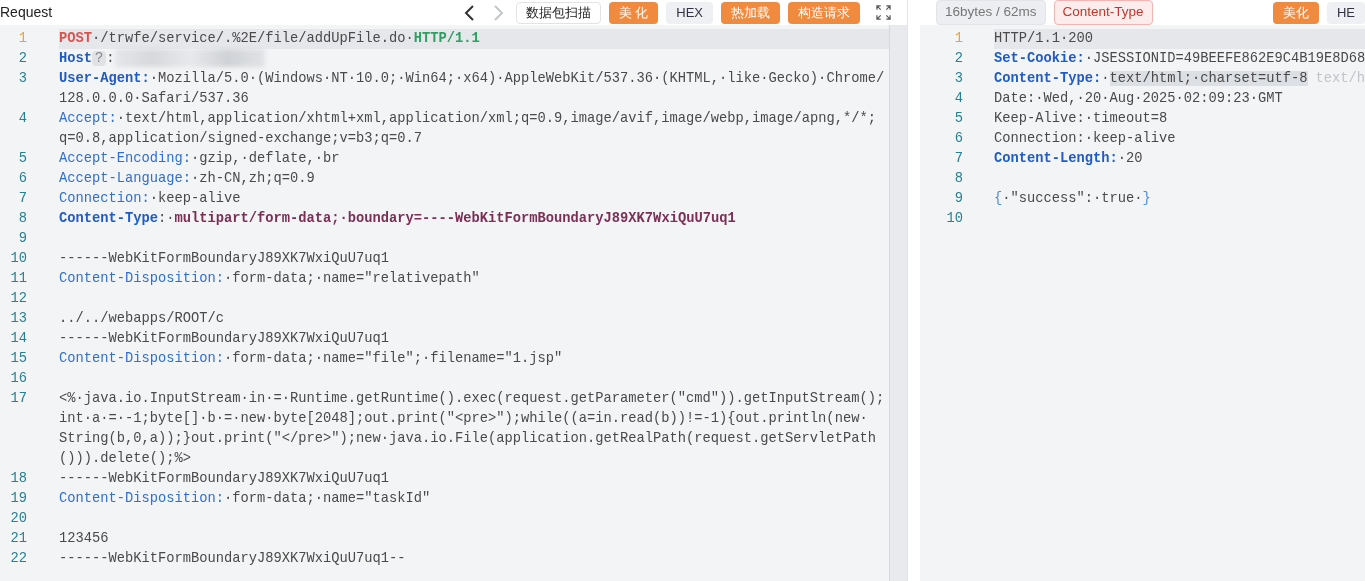 This screenshot has height=581, width=1365. I want to click on line-number: 16, so click(18, 379).